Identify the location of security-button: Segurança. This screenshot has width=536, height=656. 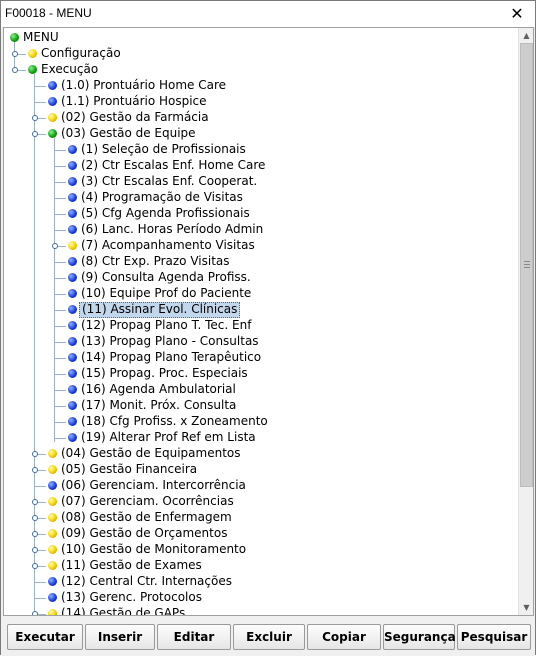
(419, 637).